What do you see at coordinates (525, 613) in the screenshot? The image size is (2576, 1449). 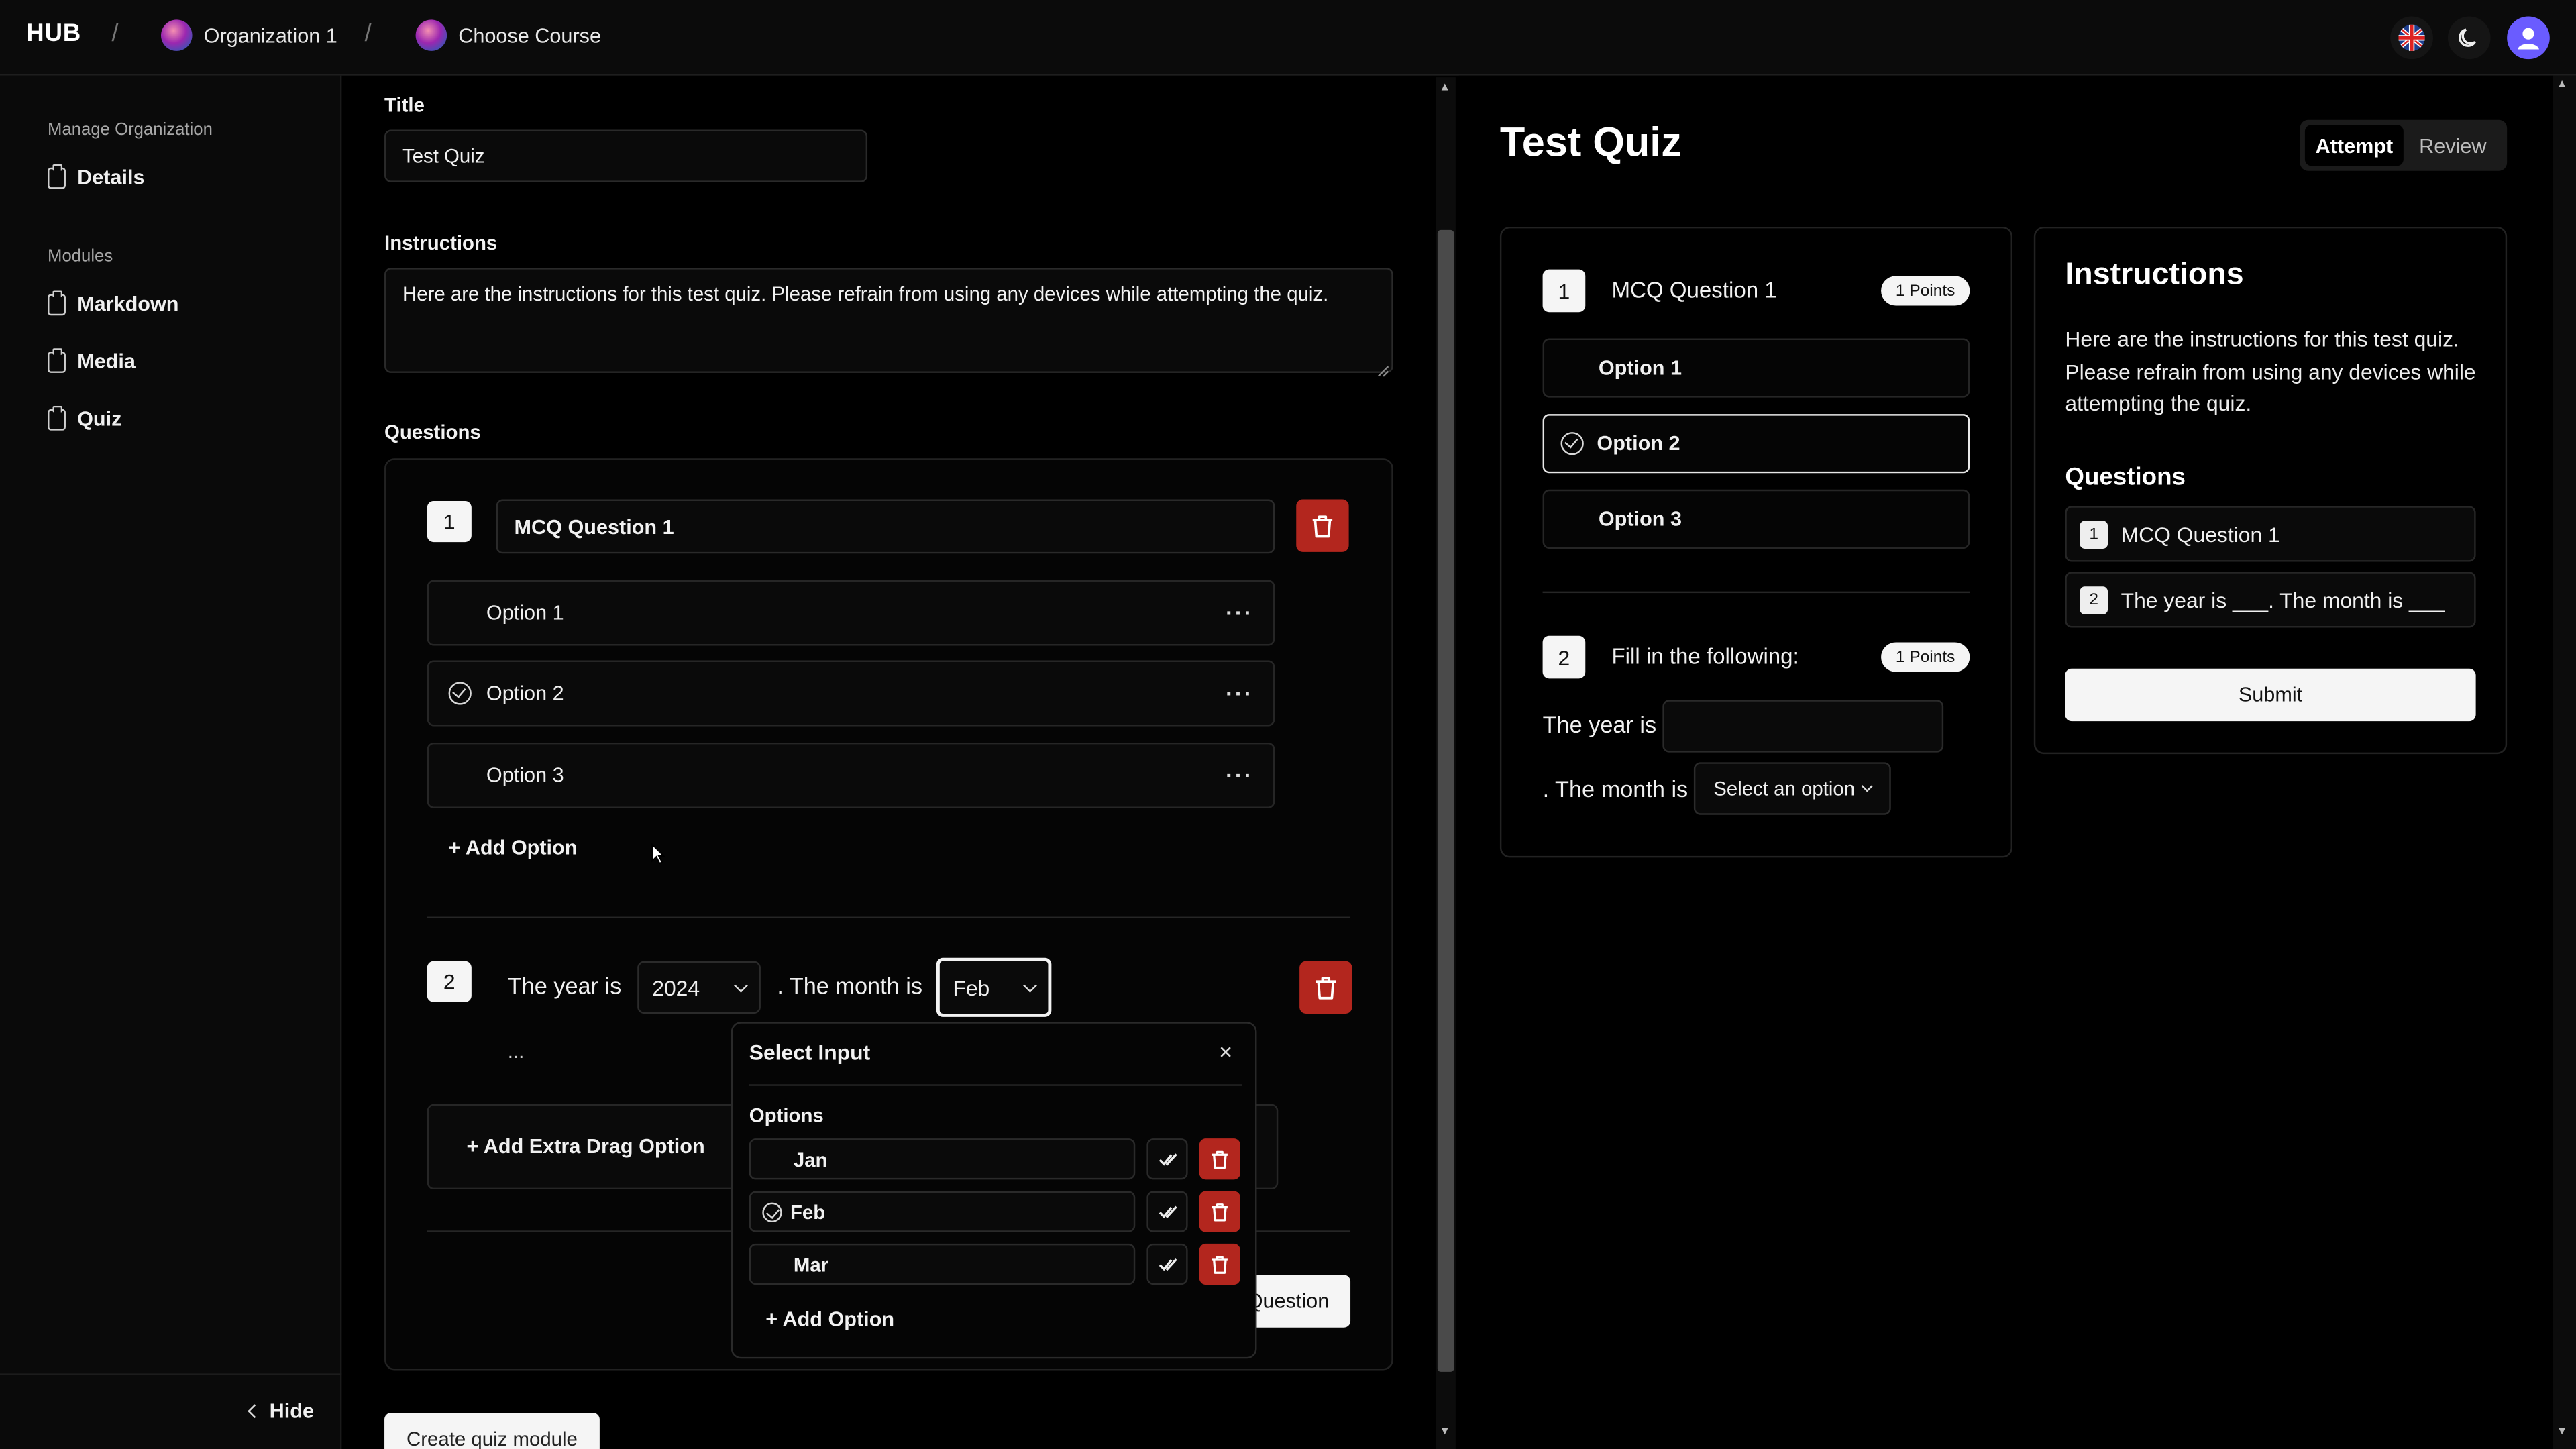 I see `option-label: Option 1` at bounding box center [525, 613].